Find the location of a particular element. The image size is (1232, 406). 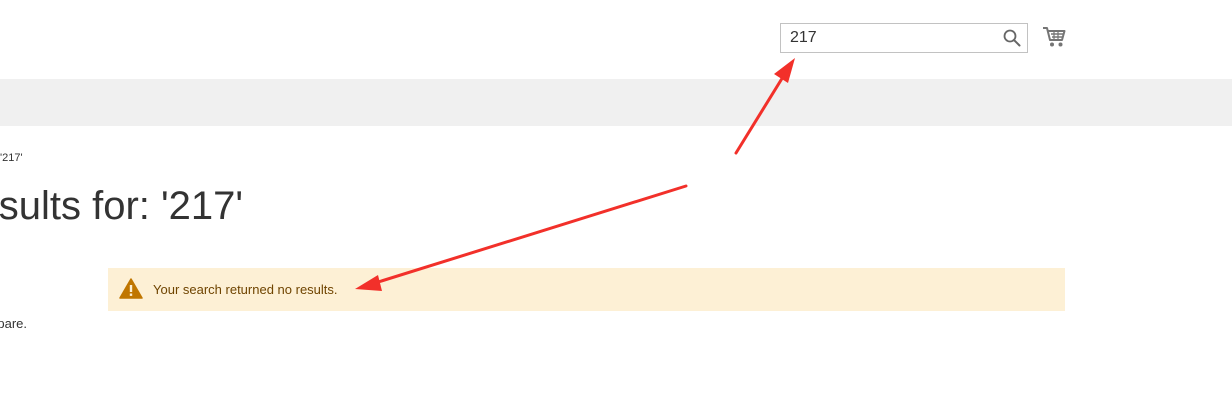

page-title: sults for: '217' is located at coordinates (121, 206).